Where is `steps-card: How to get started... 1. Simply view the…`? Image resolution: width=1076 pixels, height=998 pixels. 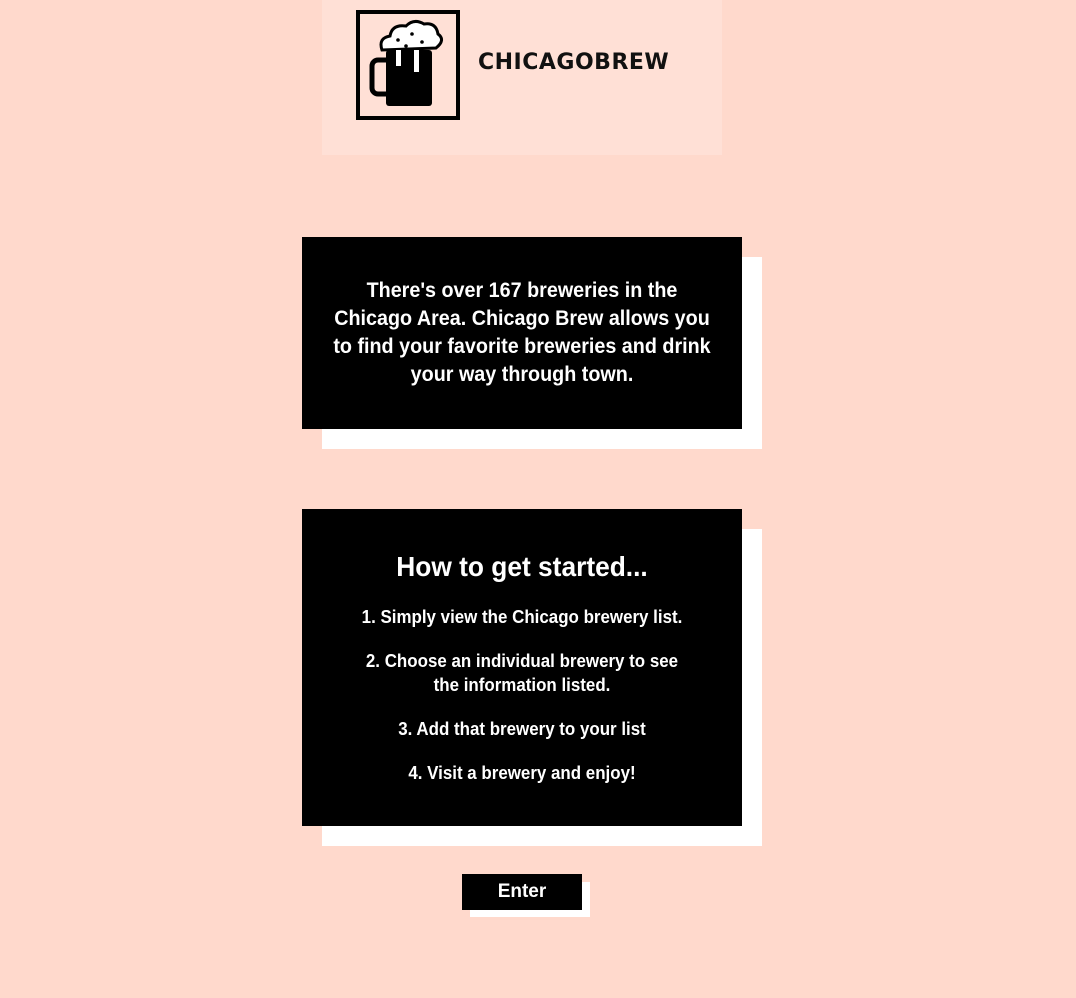 steps-card: How to get started... 1. Simply view the… is located at coordinates (522, 667).